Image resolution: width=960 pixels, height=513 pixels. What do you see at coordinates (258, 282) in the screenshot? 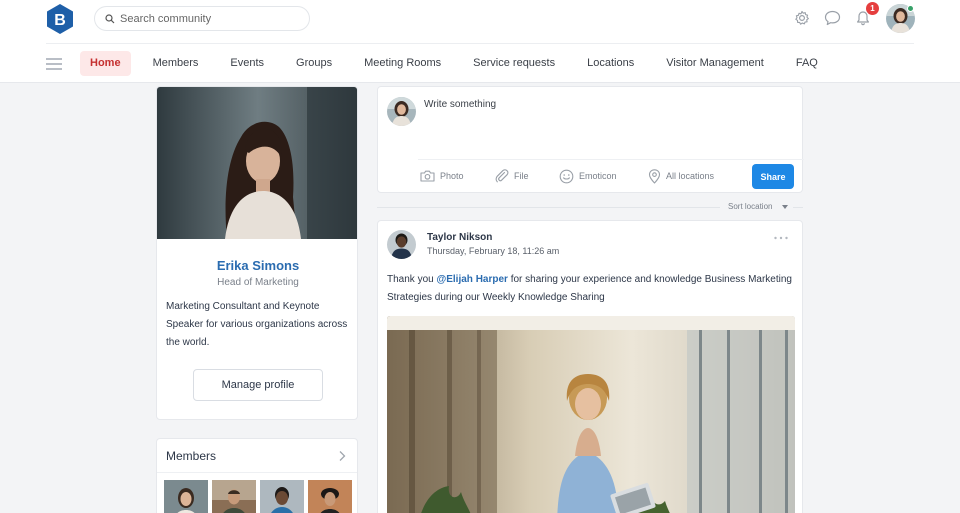
I see `profile-role: Head of Marketing` at bounding box center [258, 282].